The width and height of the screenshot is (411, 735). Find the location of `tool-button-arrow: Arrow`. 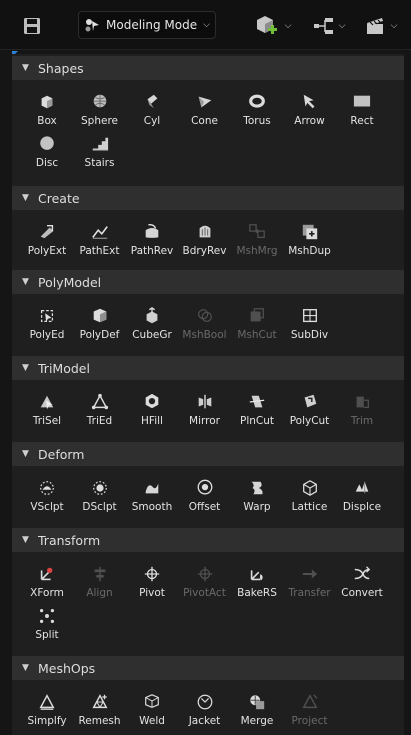

tool-button-arrow: Arrow is located at coordinates (310, 113).